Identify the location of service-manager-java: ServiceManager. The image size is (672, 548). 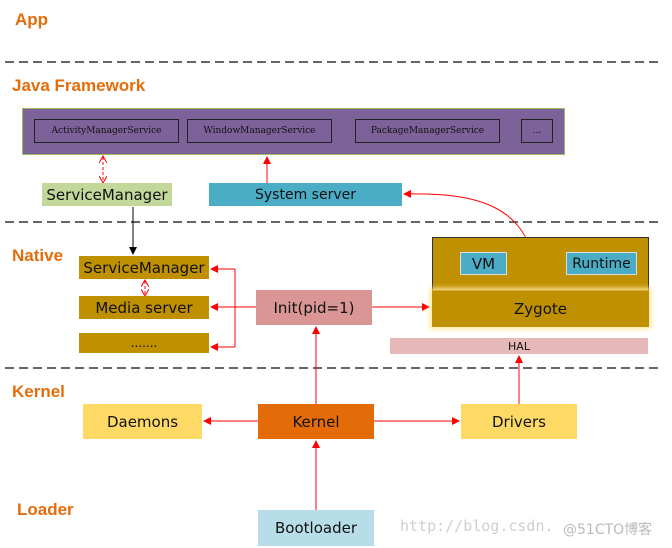
(107, 194).